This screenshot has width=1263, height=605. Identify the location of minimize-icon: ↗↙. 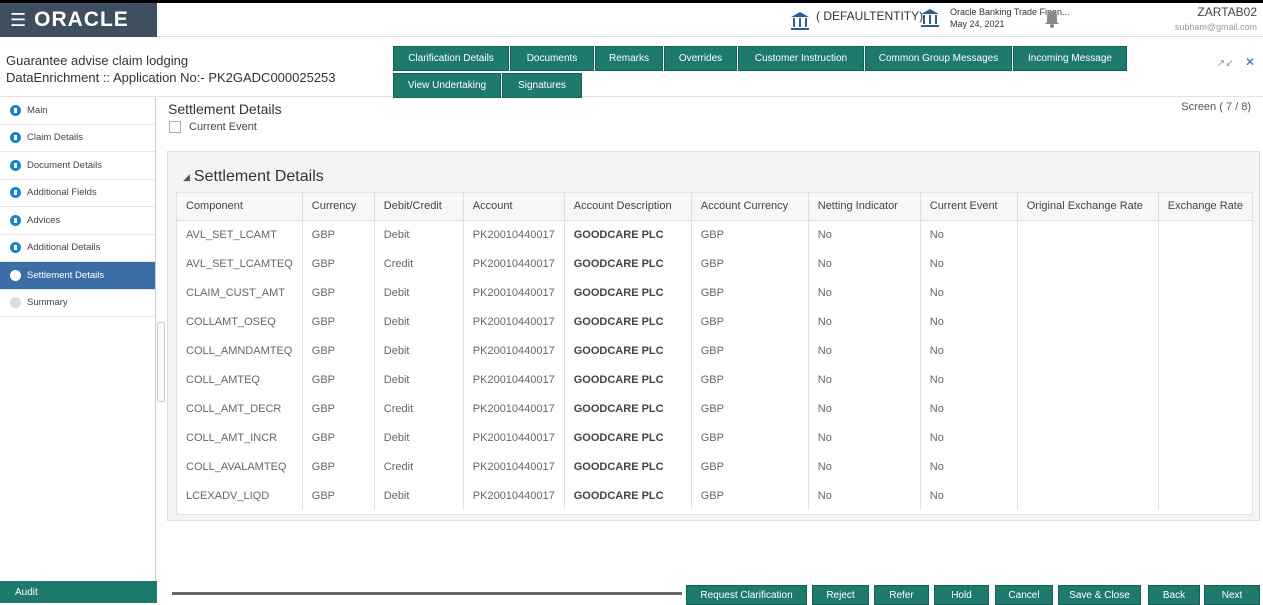
(1225, 63).